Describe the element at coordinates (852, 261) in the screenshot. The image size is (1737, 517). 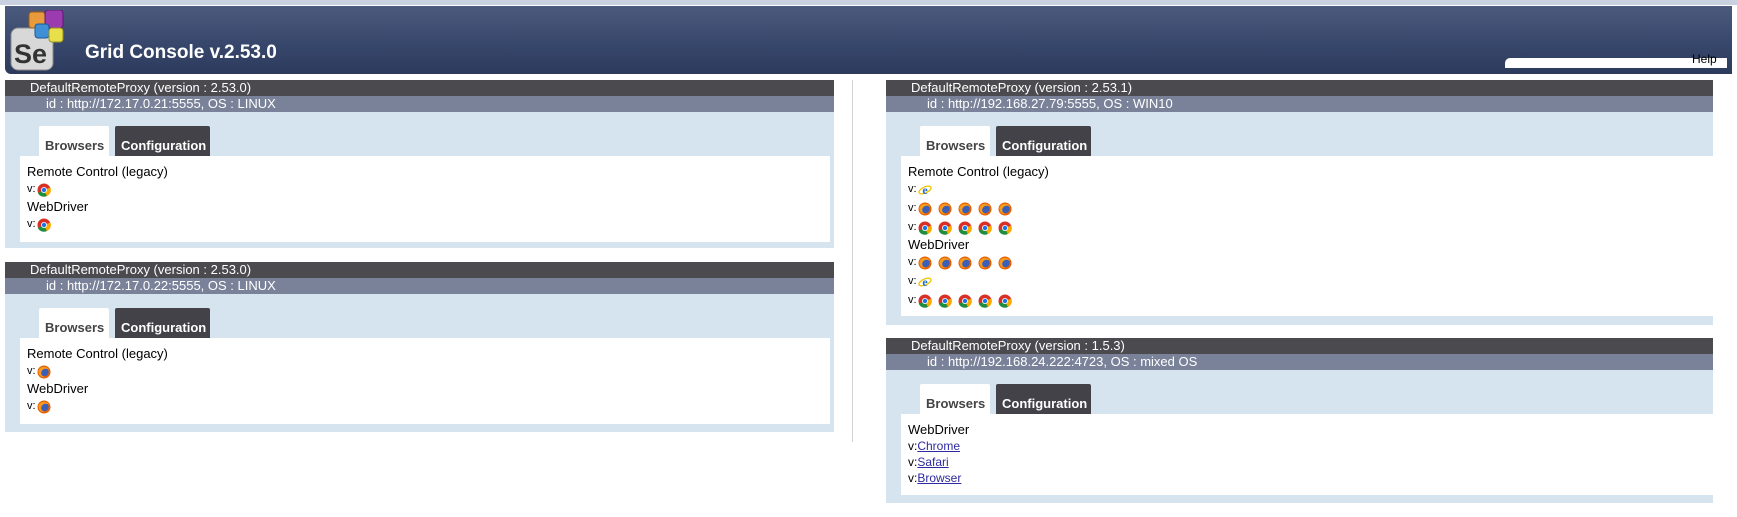
I see `column-divider` at that location.